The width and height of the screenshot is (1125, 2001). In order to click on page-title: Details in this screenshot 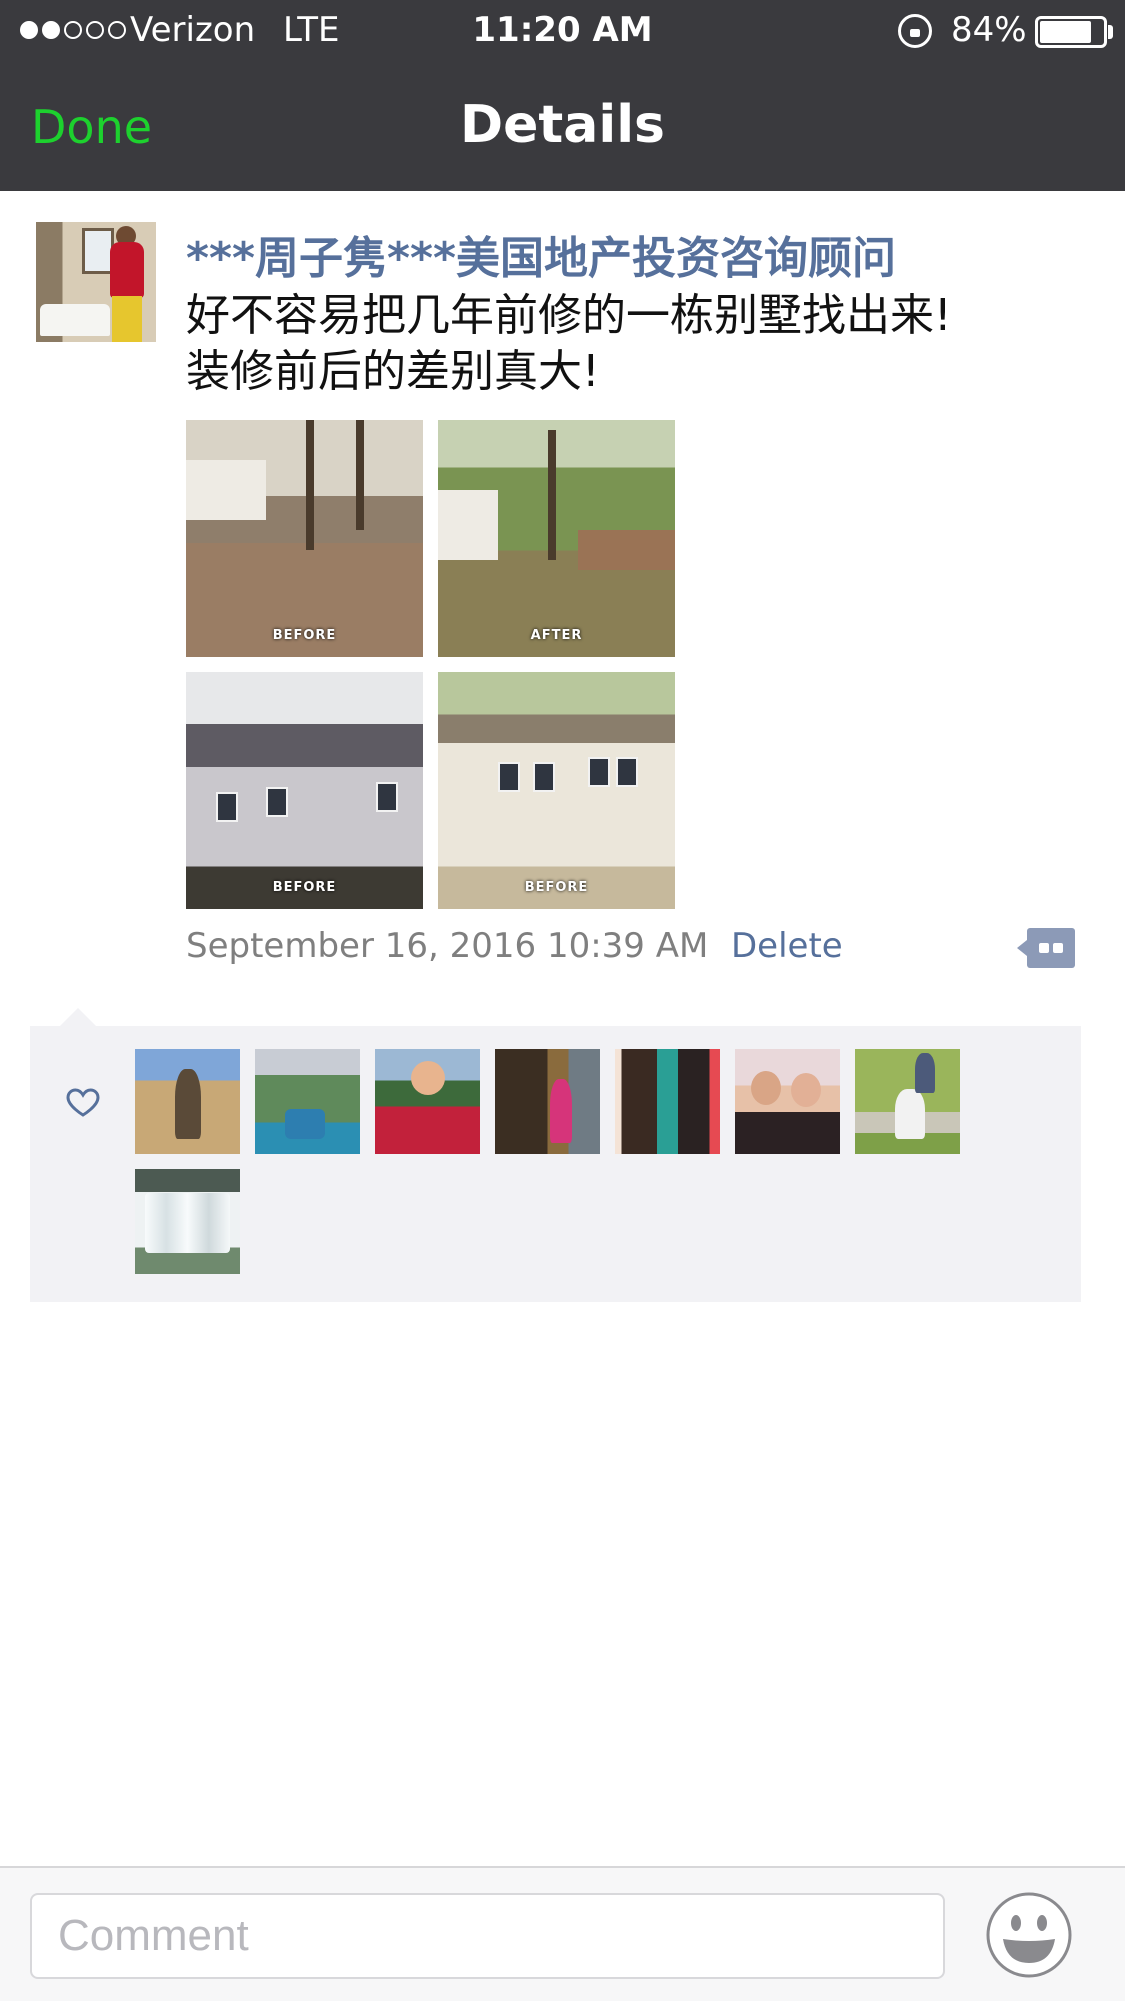, I will do `click(562, 125)`.